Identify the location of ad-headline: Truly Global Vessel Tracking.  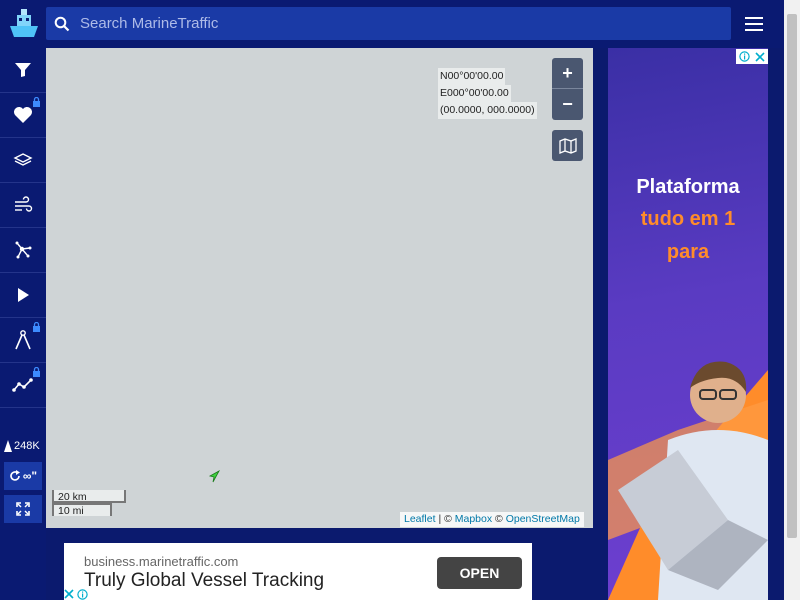
(204, 580).